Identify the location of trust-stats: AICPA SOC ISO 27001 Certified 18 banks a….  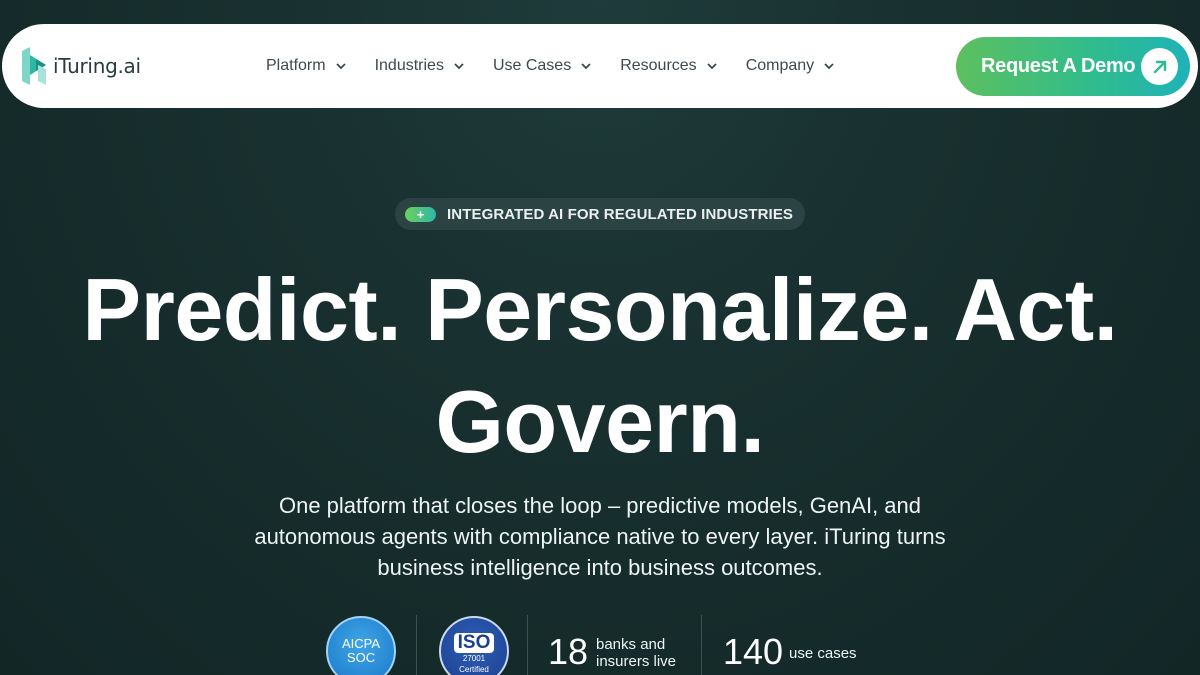
(600, 645).